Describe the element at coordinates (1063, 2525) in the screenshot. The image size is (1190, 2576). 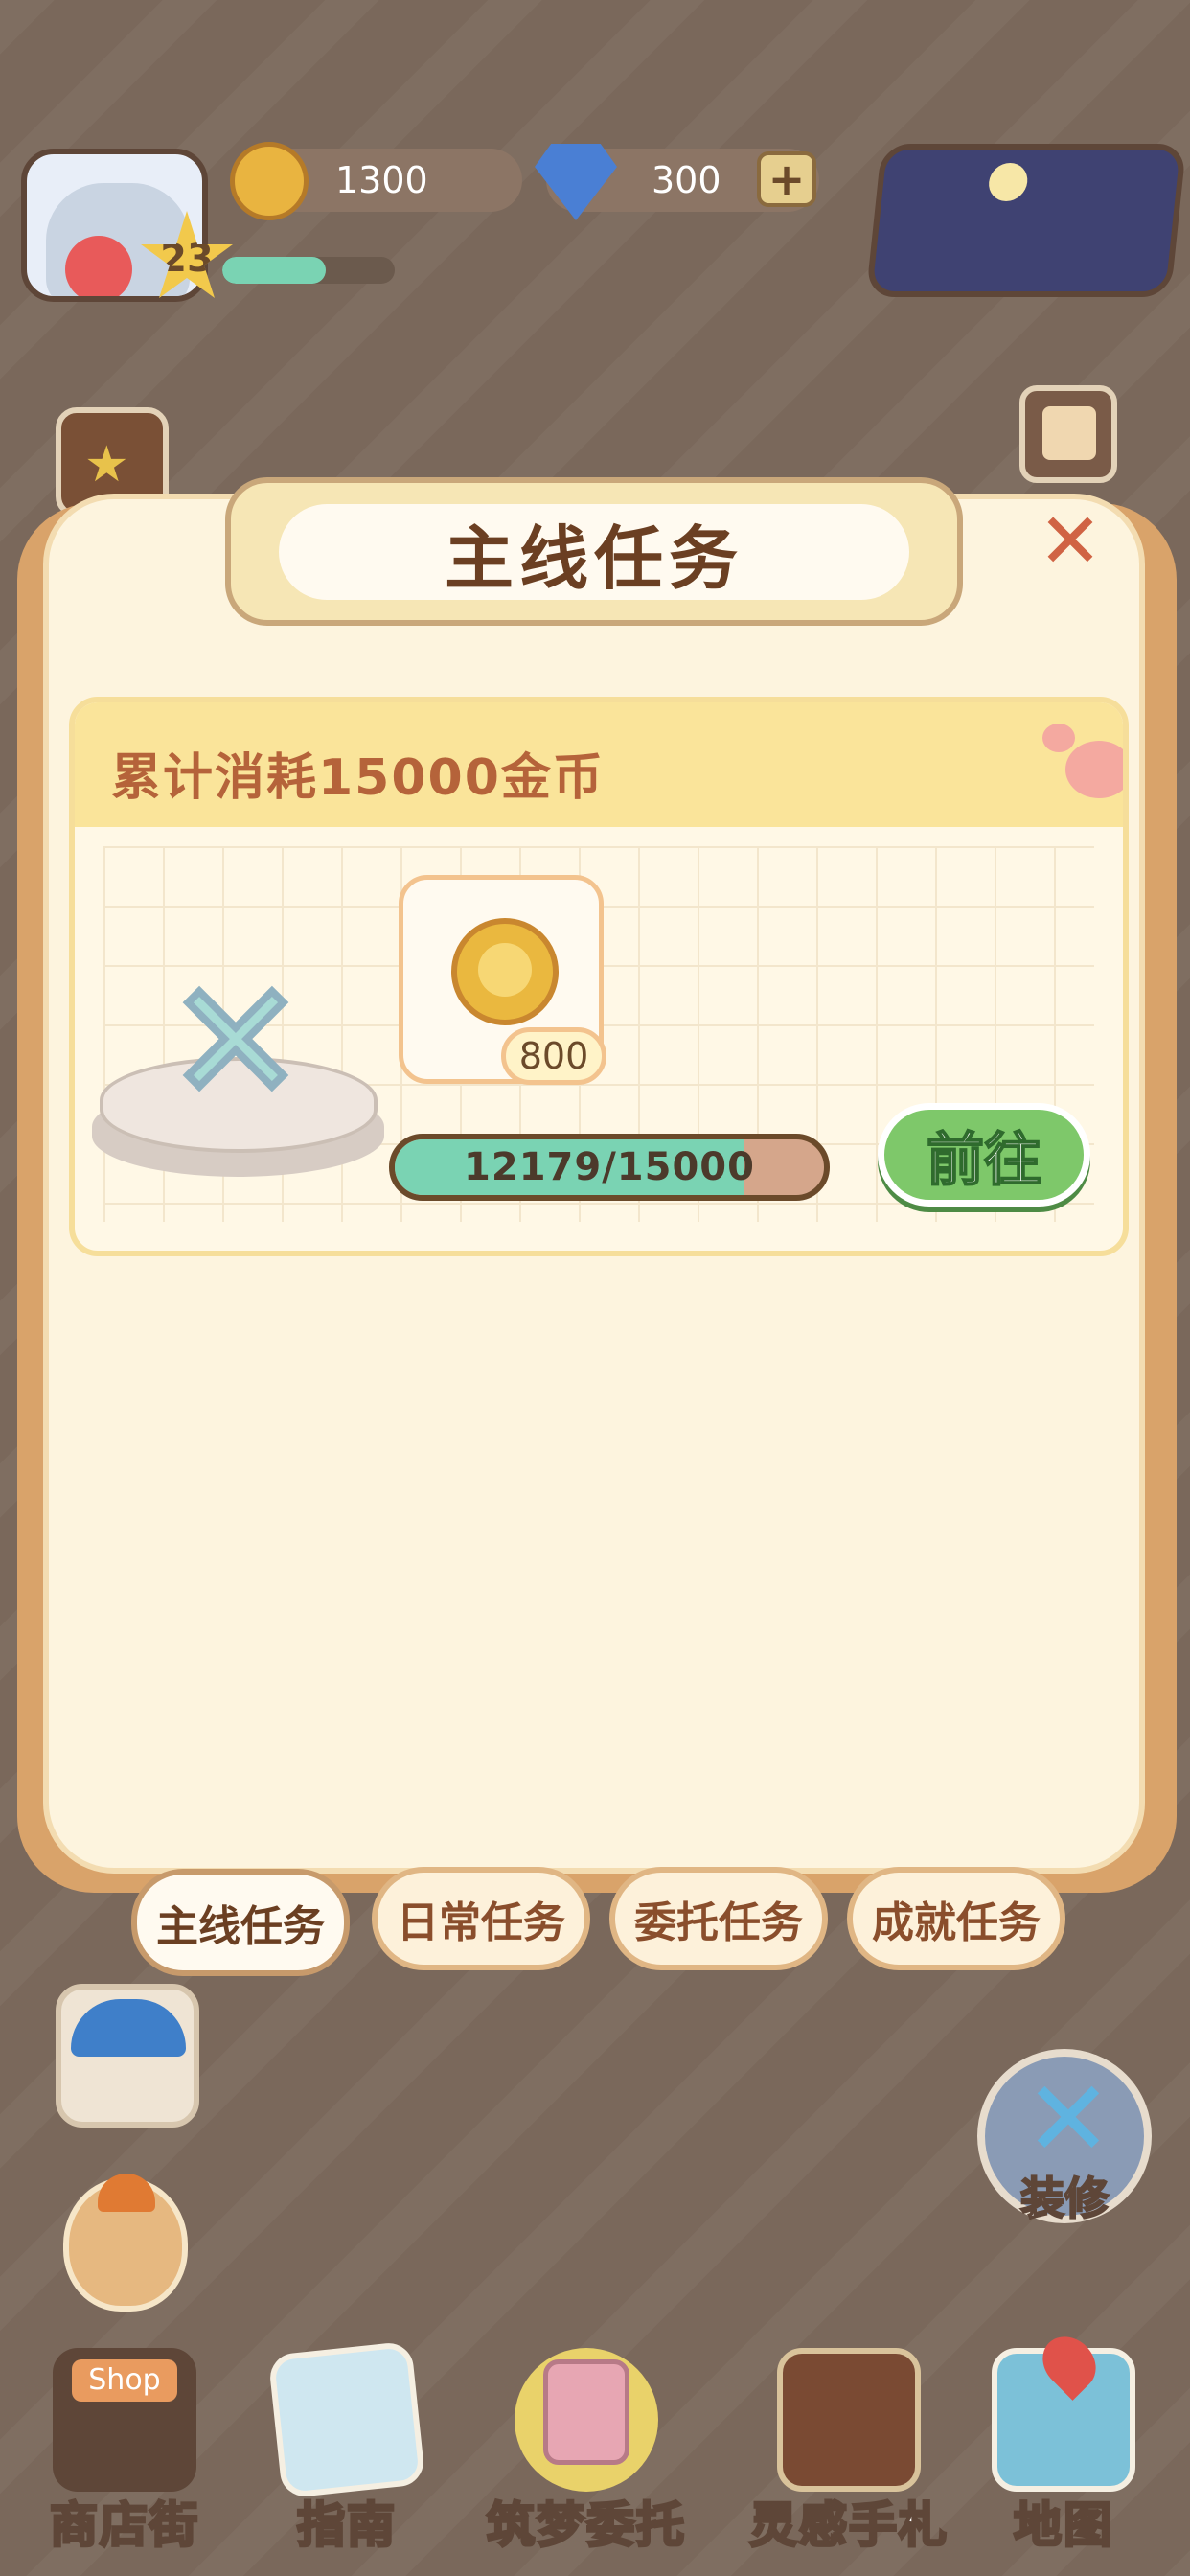
I see `nav-label: 地图` at that location.